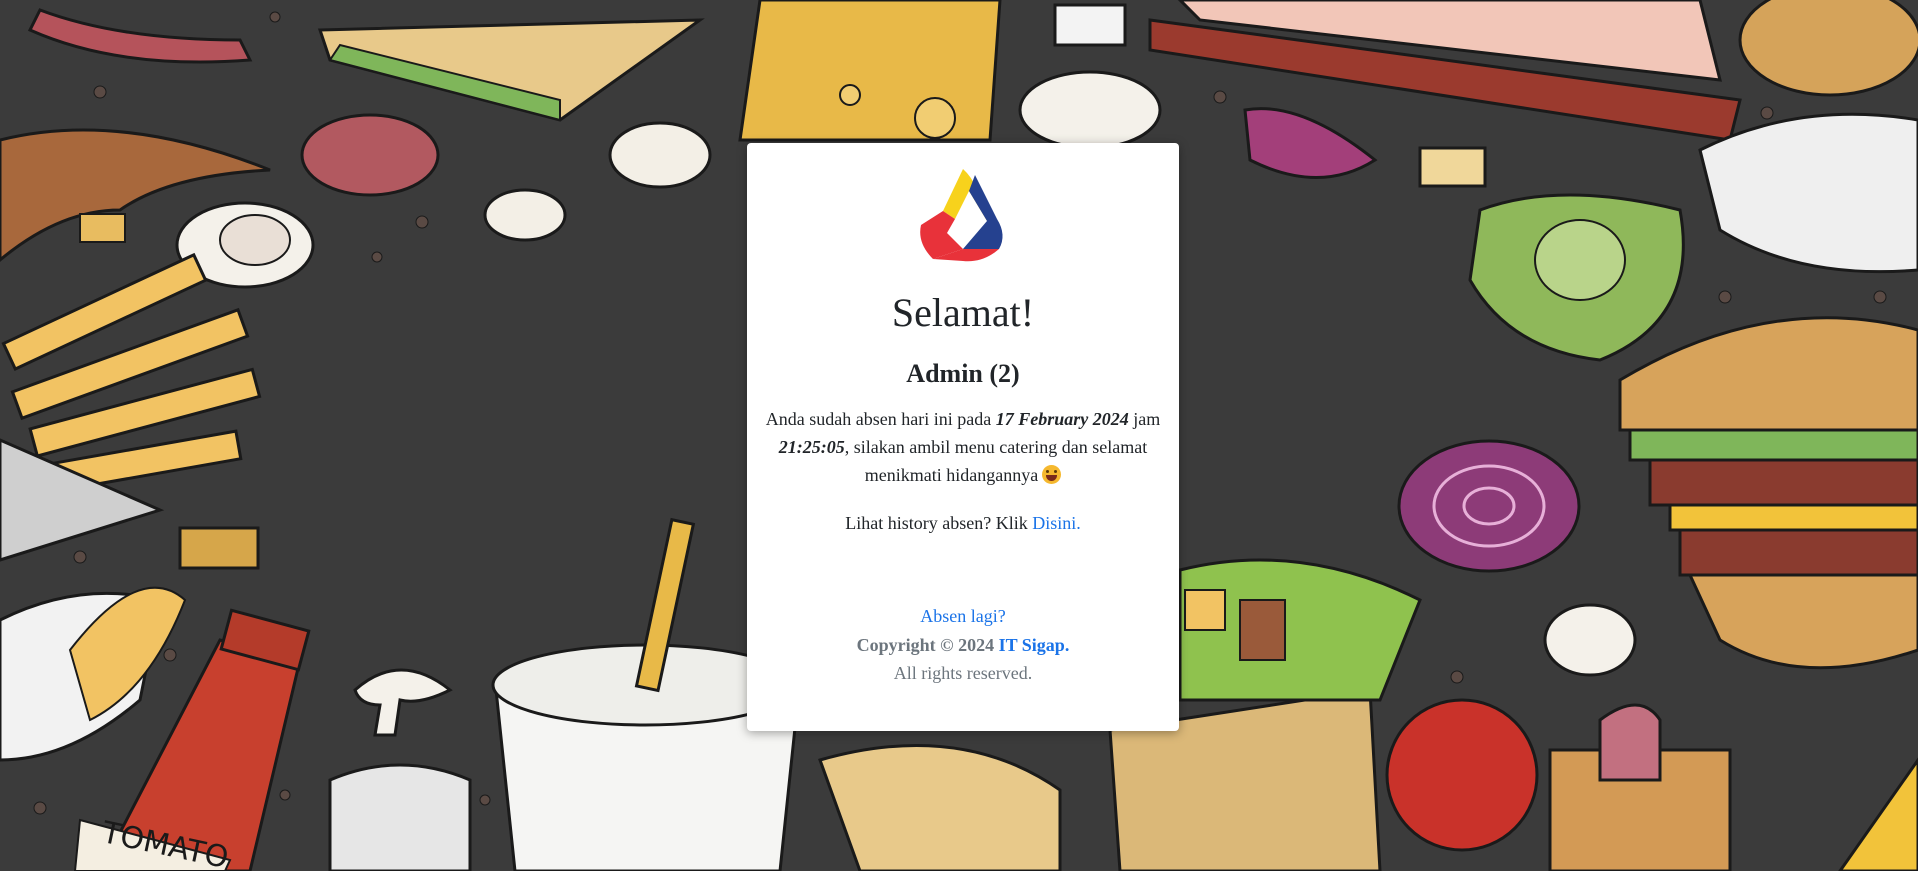 This screenshot has height=871, width=1918. I want to click on copyright-line: Copyright © 2024 IT Sigap., so click(963, 645).